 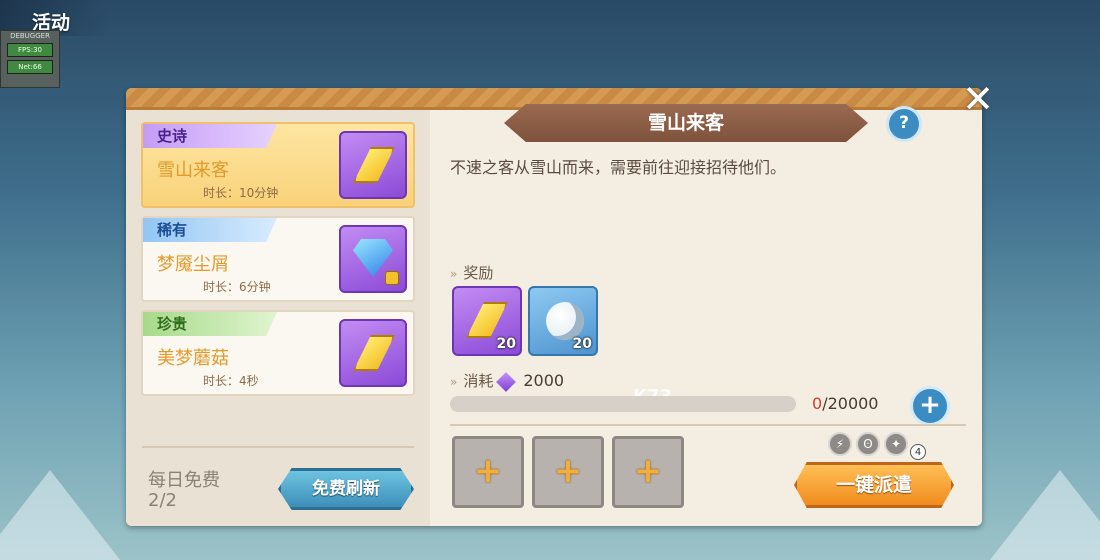 I want to click on quest-description: 不速之客从雪山而来，需要前往迎接招待他们。, so click(x=618, y=167).